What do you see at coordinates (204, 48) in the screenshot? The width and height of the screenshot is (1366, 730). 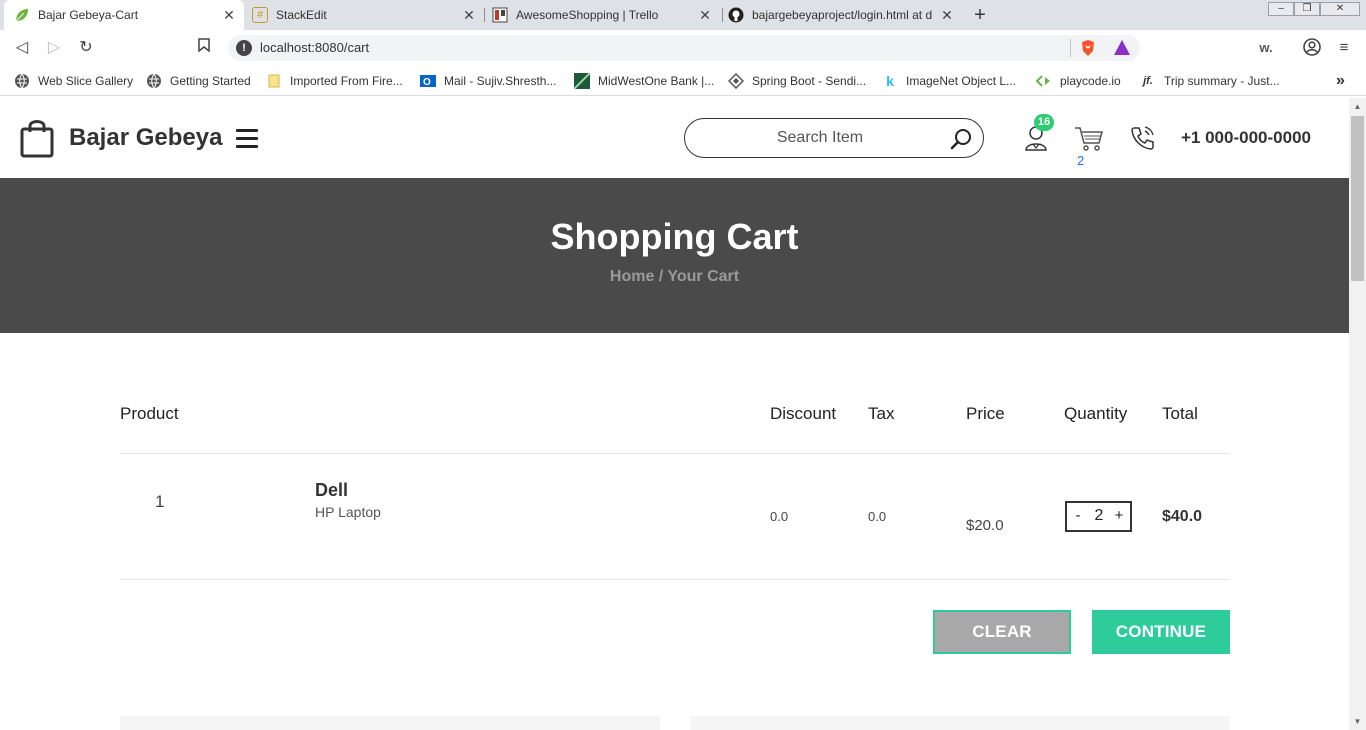 I see `bookmark-icon` at bounding box center [204, 48].